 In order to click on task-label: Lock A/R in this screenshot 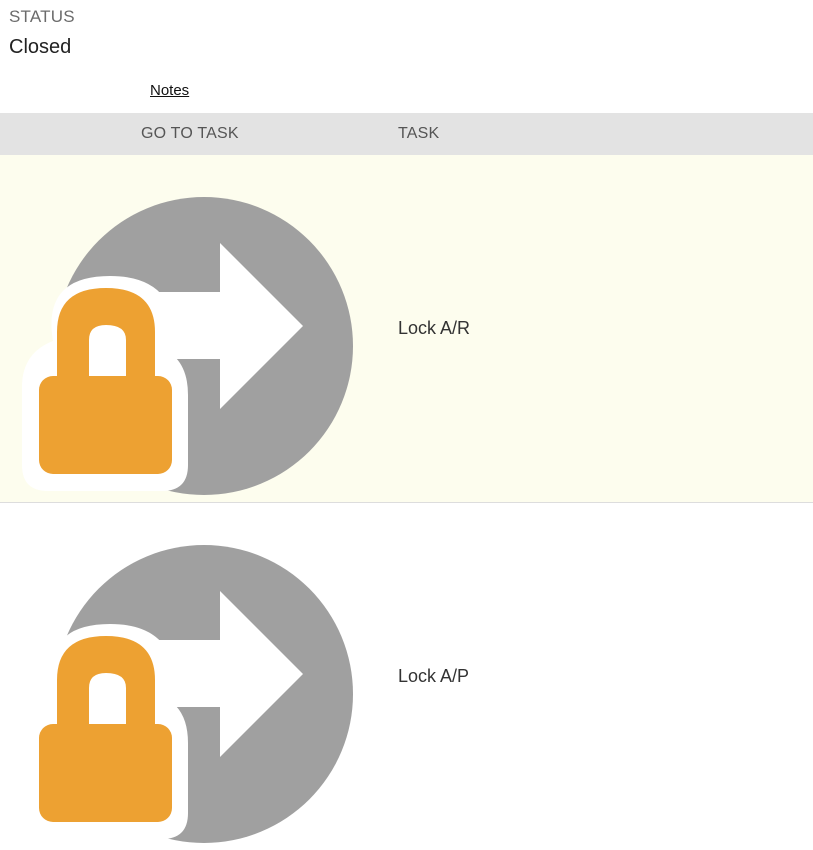, I will do `click(434, 328)`.